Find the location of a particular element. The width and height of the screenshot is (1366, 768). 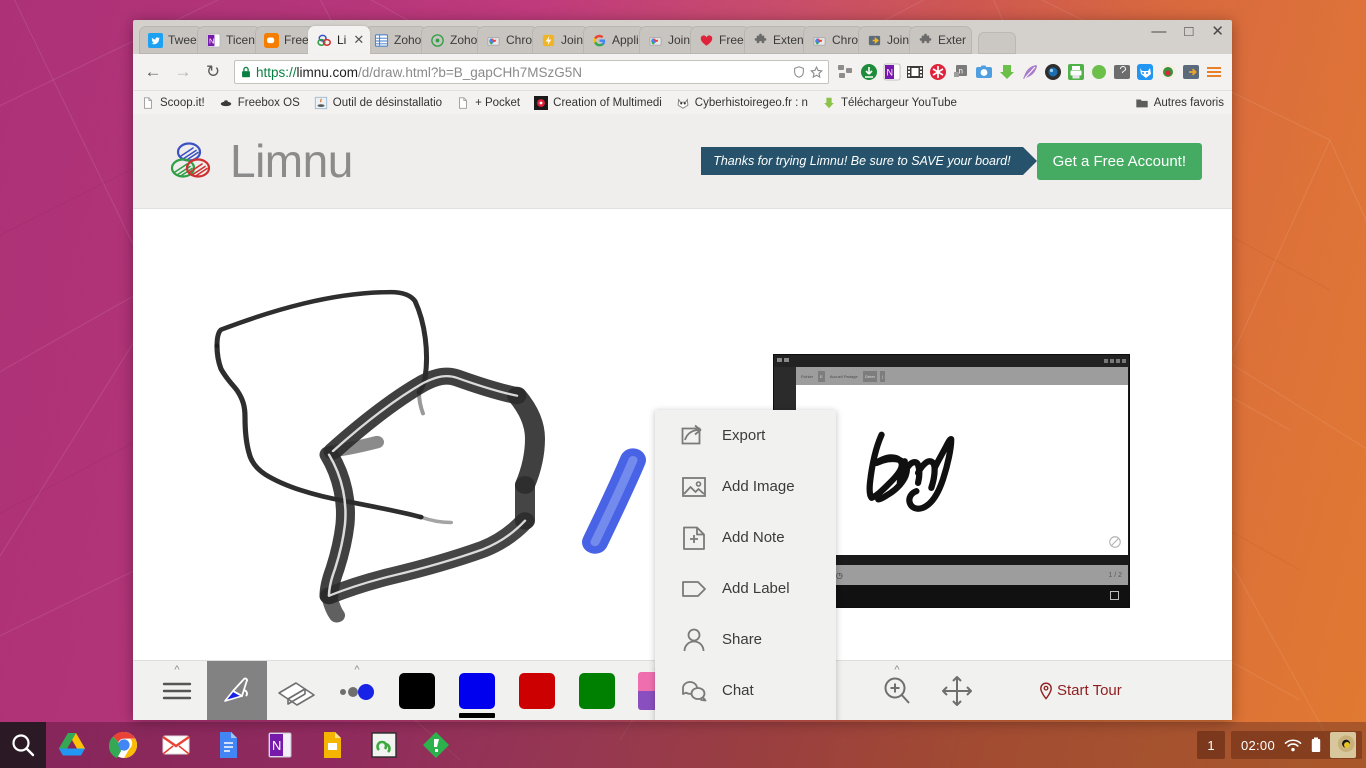

star-icon is located at coordinates (816, 72).